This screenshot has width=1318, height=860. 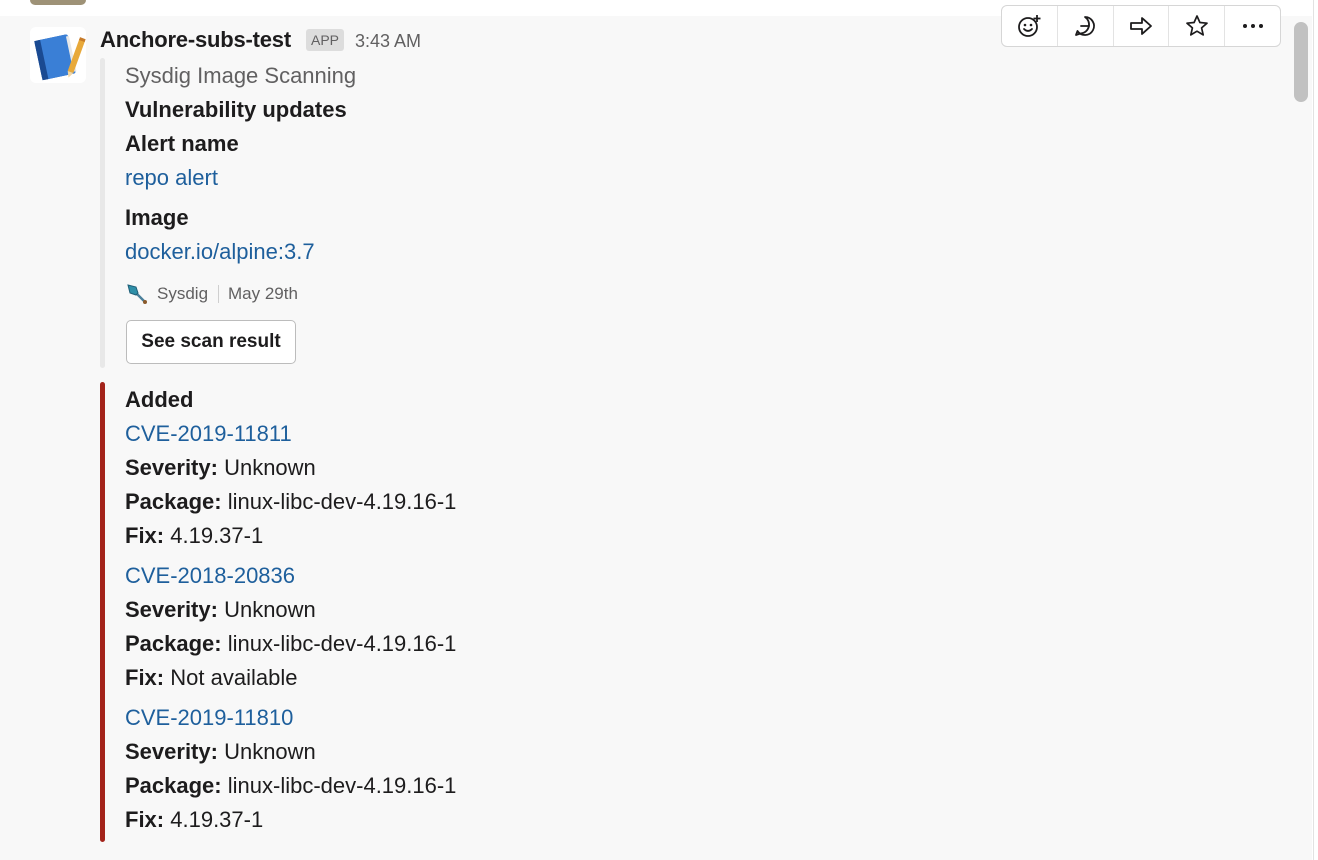 I want to click on cve-link: CVE-2018-20836, so click(x=210, y=576).